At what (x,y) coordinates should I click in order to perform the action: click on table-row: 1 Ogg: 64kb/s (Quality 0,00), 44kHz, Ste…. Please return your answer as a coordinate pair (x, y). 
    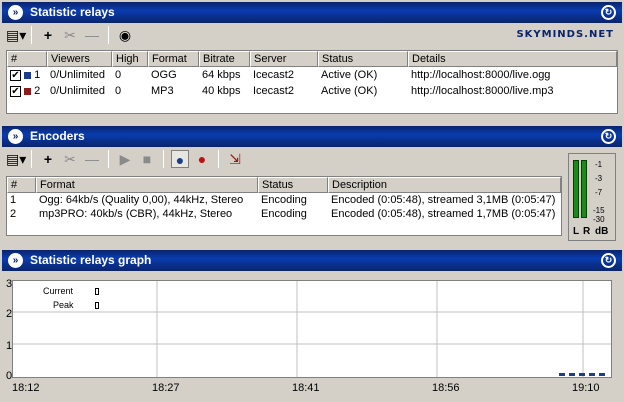
    Looking at the image, I should click on (284, 200).